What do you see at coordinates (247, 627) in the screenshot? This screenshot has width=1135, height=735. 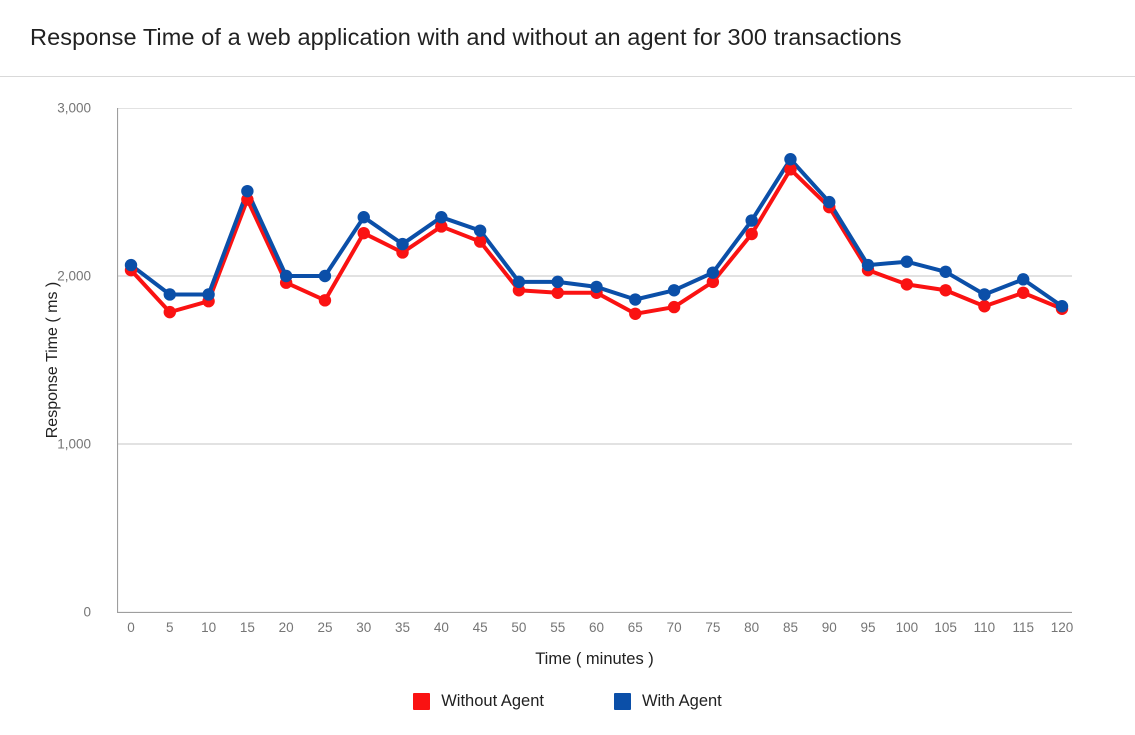 I see `x-tick-label: 15` at bounding box center [247, 627].